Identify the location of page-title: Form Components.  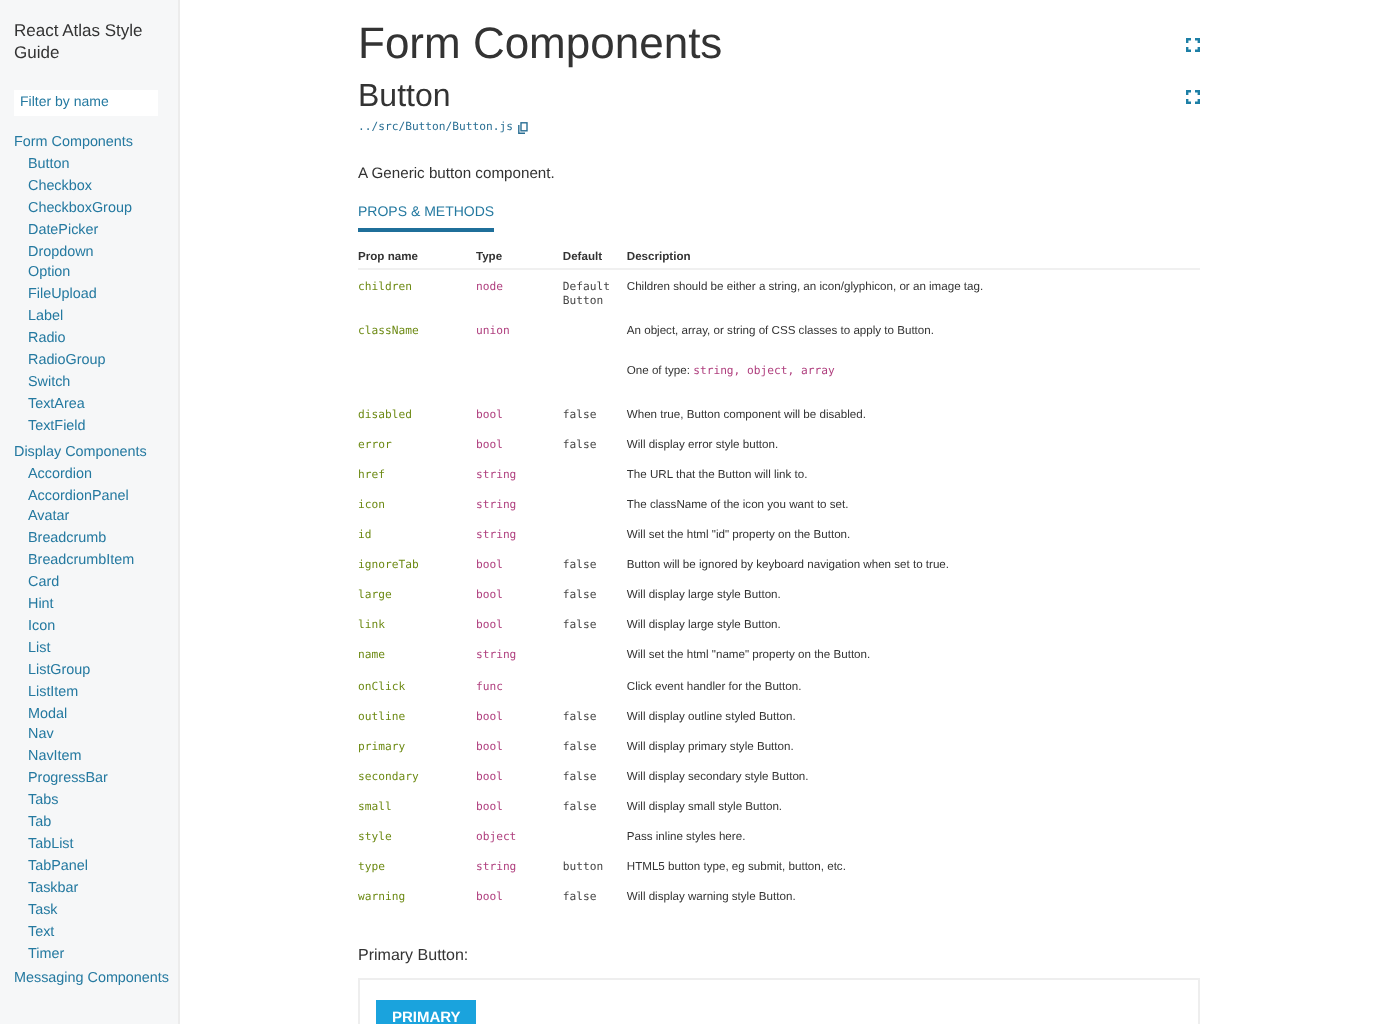
(540, 44).